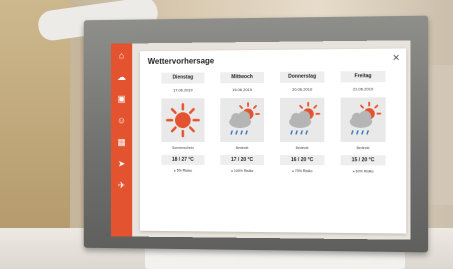 The width and height of the screenshot is (453, 269). Describe the element at coordinates (181, 61) in the screenshot. I see `dialog-title: Wettervorhersage` at that location.